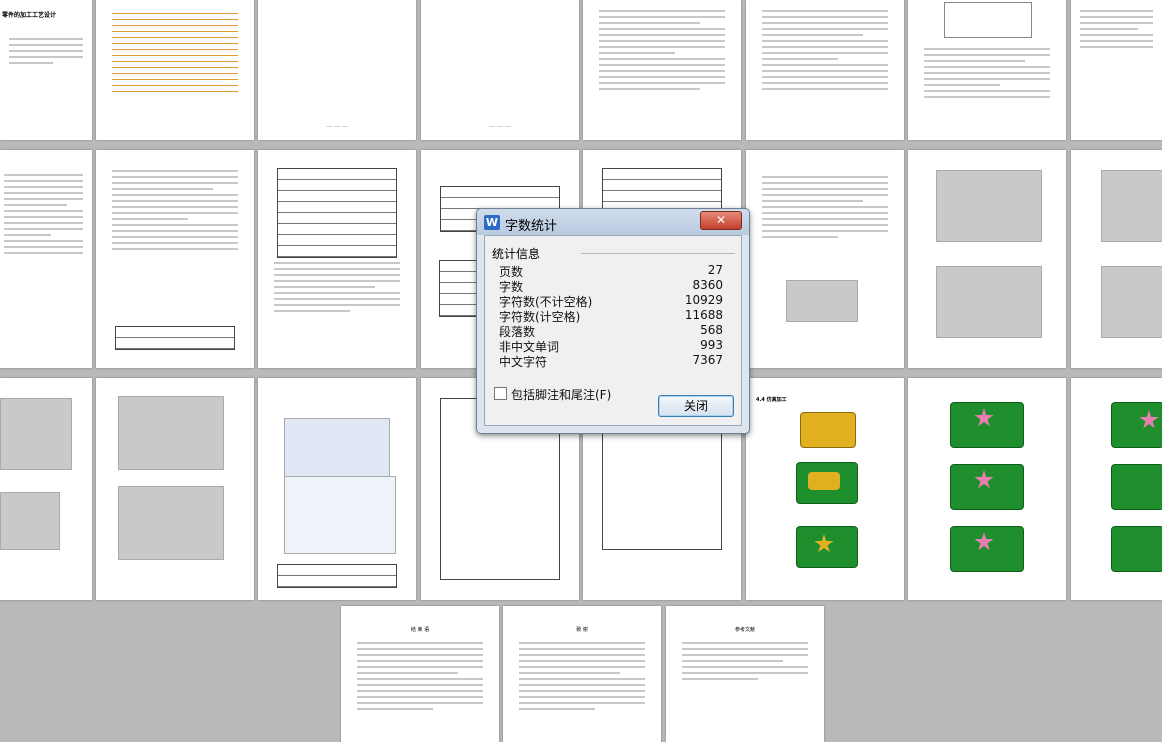  What do you see at coordinates (611, 301) in the screenshot?
I see `stat-row-chars-no-spaces: 字符数(不计空格) 10929` at bounding box center [611, 301].